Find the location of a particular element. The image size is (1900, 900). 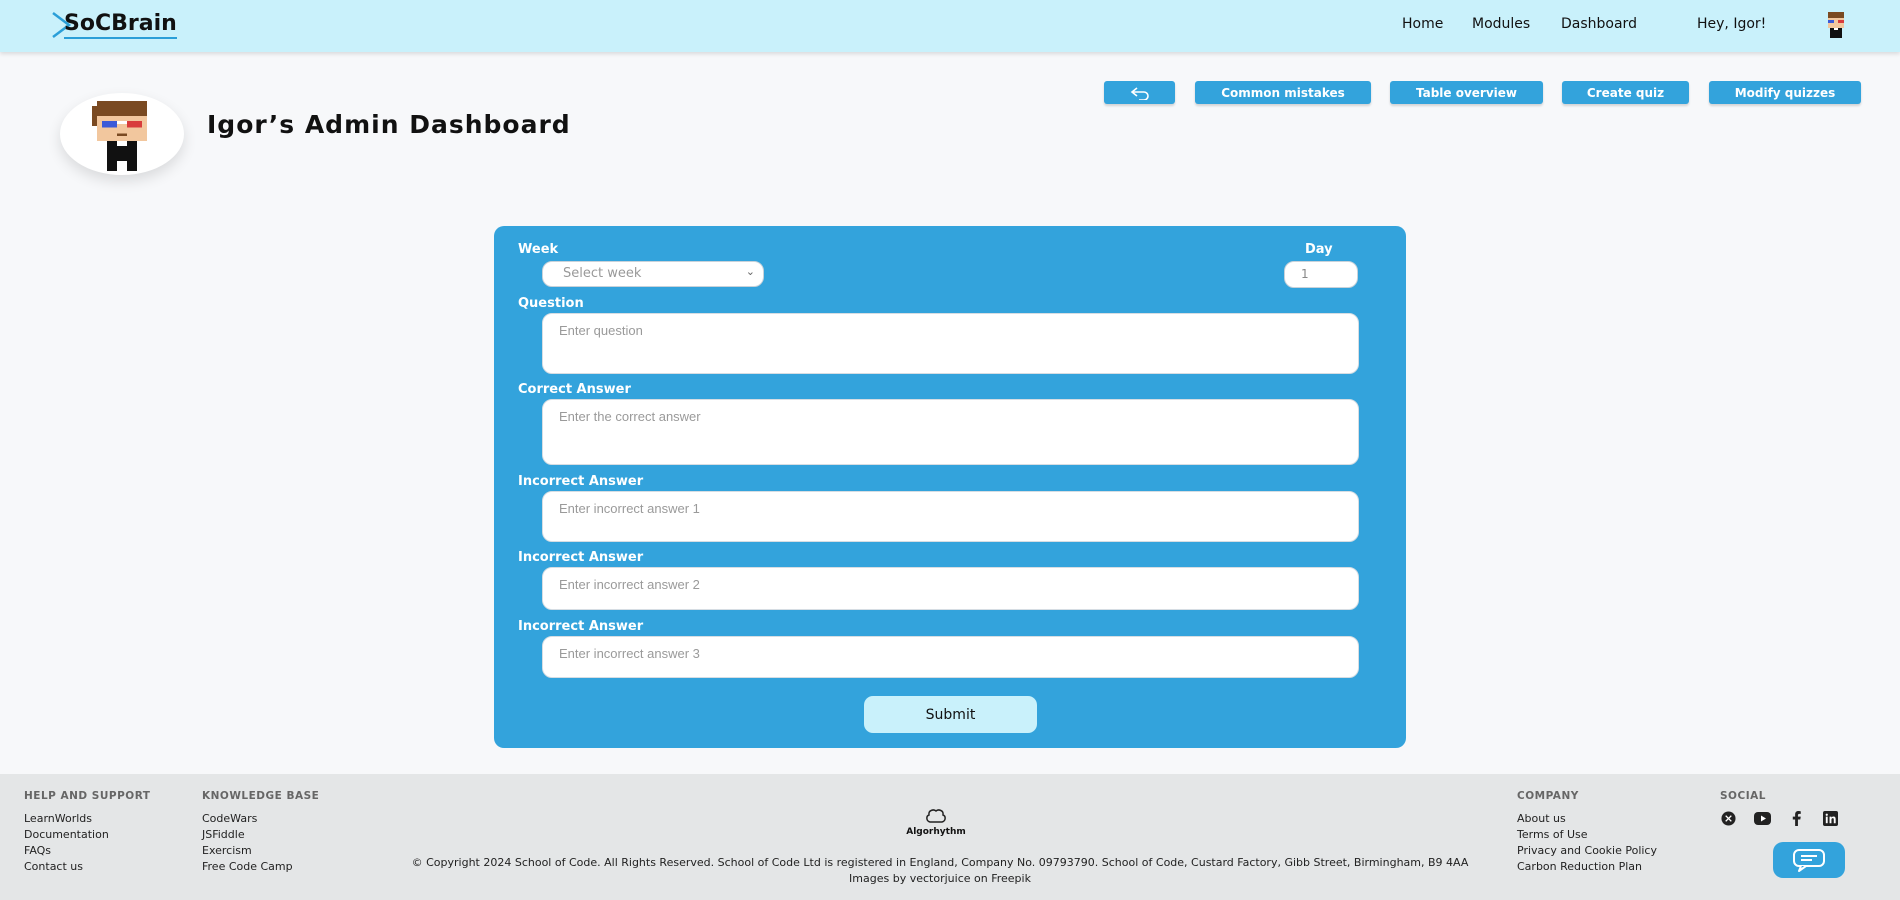

algorhythm-logo: Algorhythm is located at coordinates (936, 822).